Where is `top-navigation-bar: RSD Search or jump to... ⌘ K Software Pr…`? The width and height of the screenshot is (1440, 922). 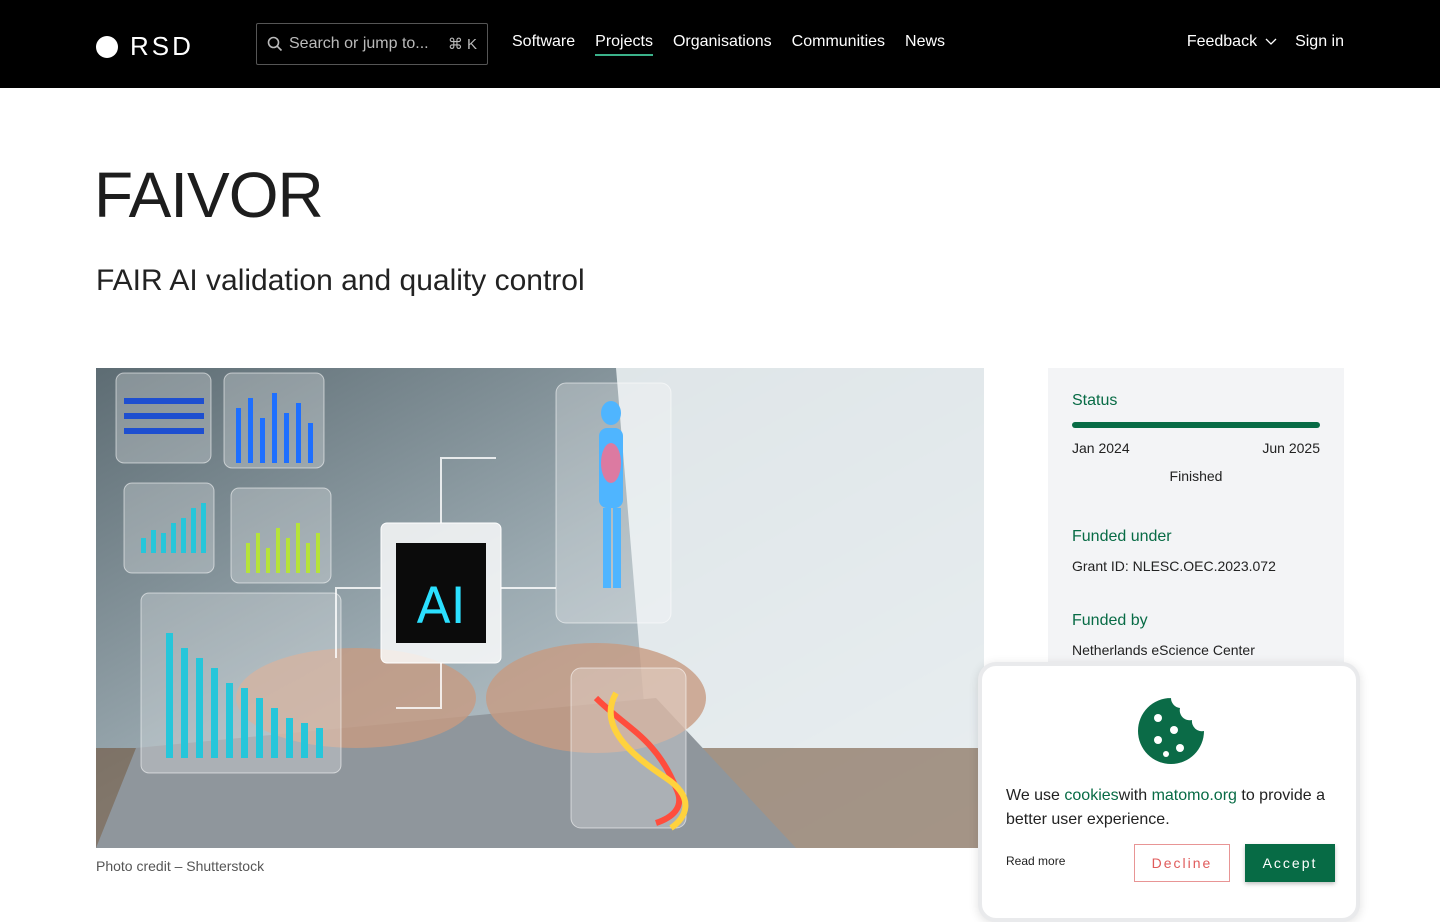
top-navigation-bar: RSD Search or jump to... ⌘ K Software Pr… is located at coordinates (720, 44).